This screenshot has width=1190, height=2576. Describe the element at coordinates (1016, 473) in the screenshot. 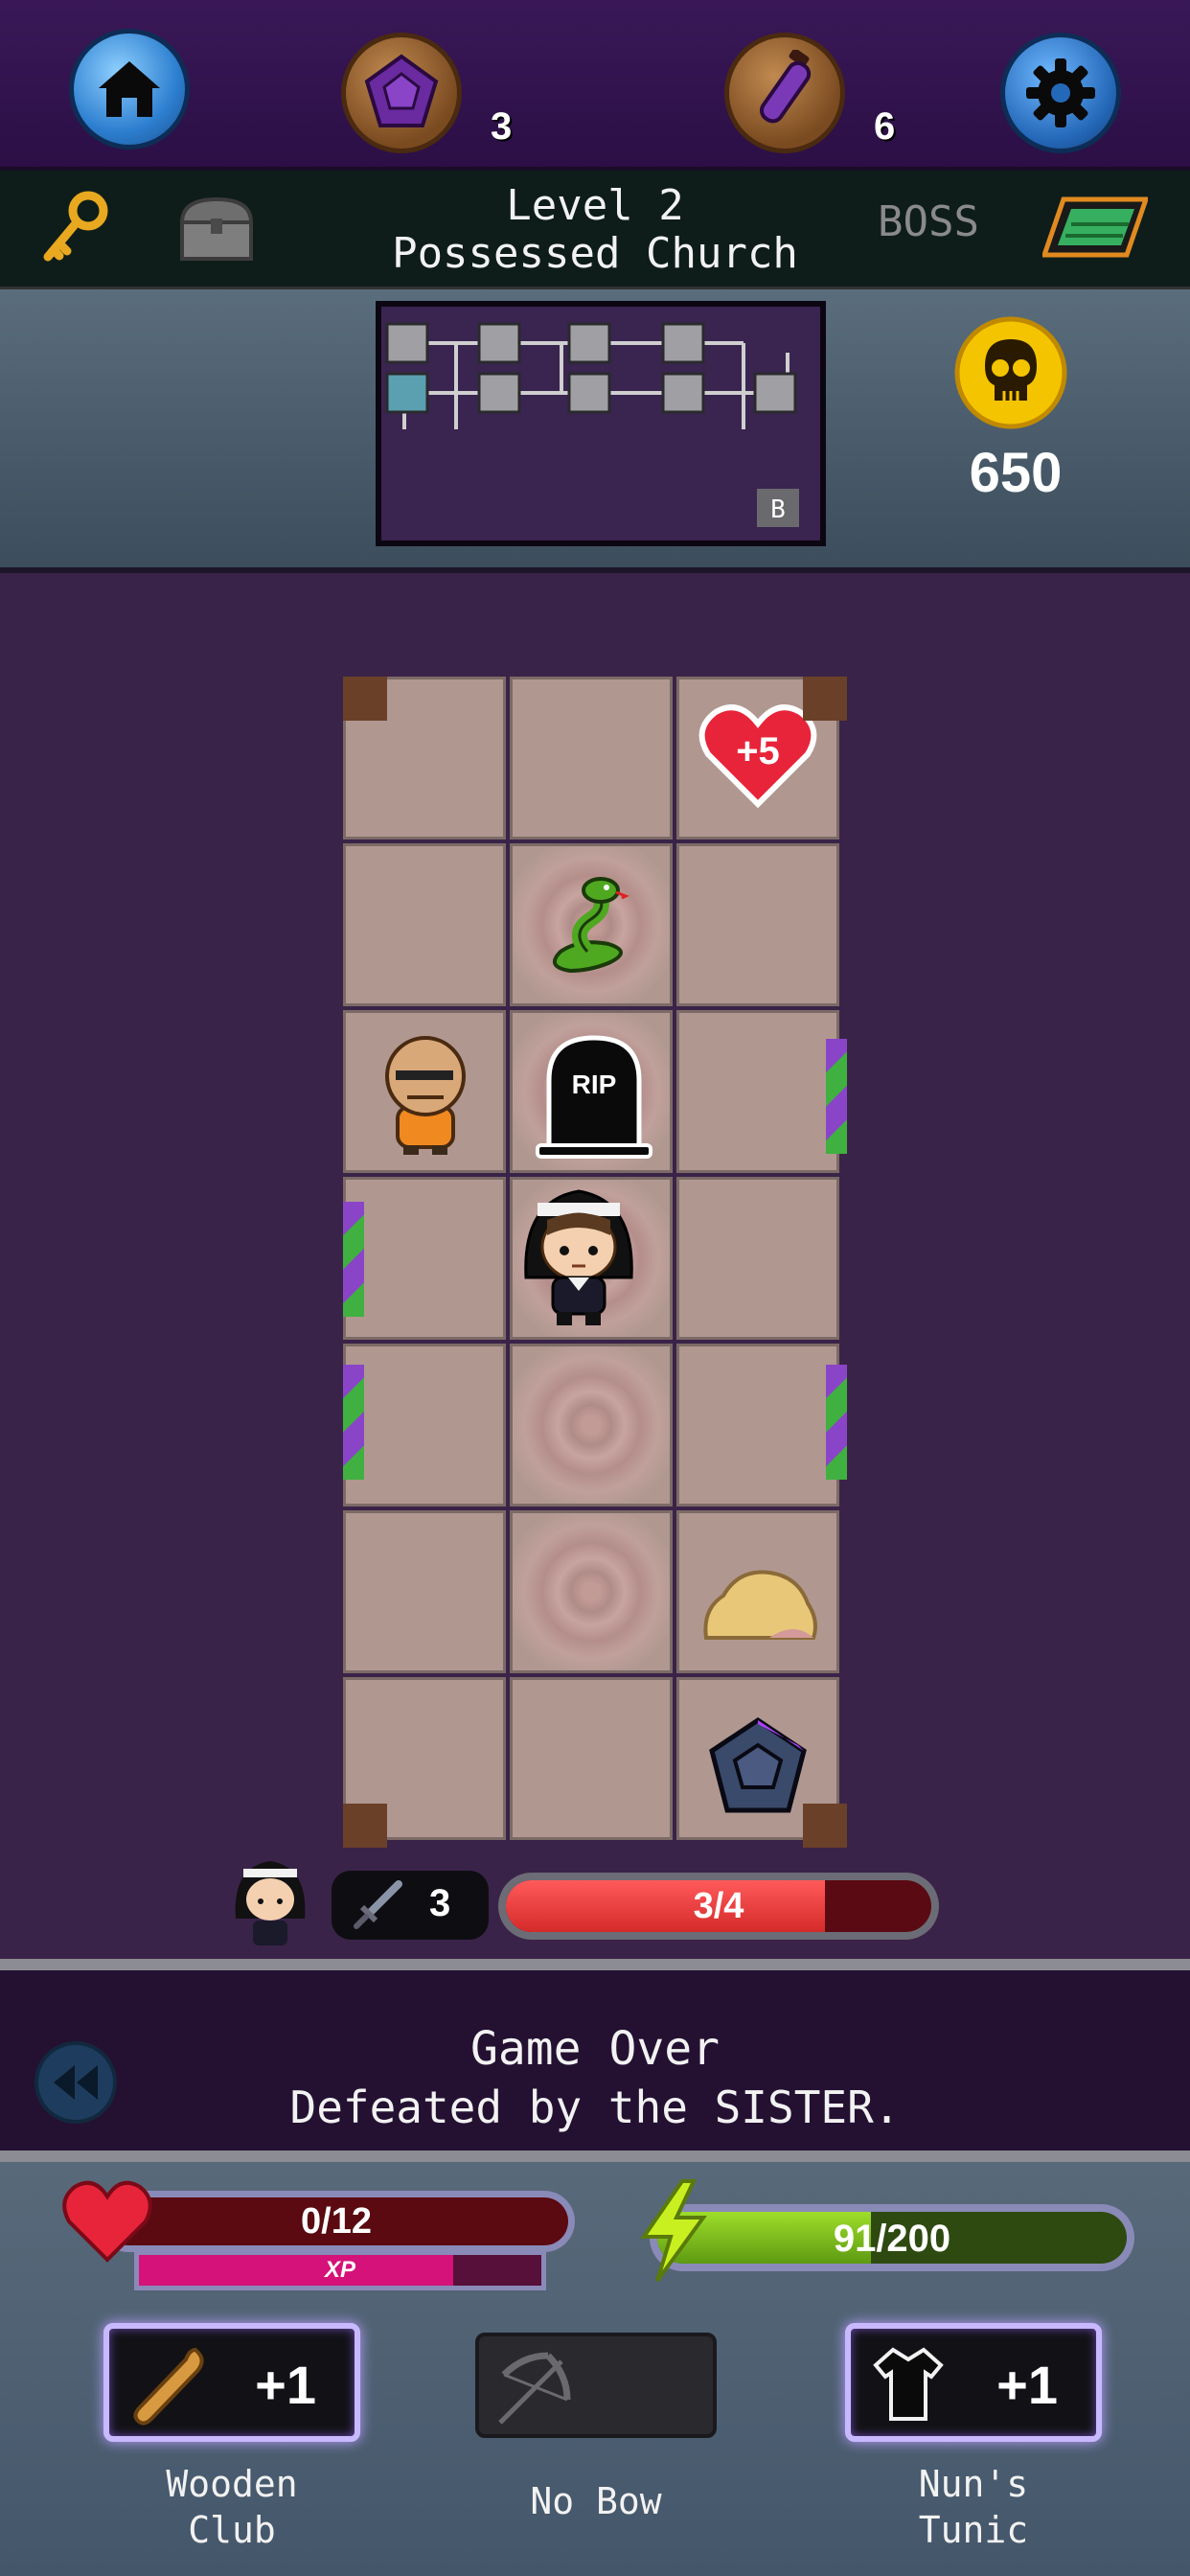

I see `gold-amount: 650` at that location.